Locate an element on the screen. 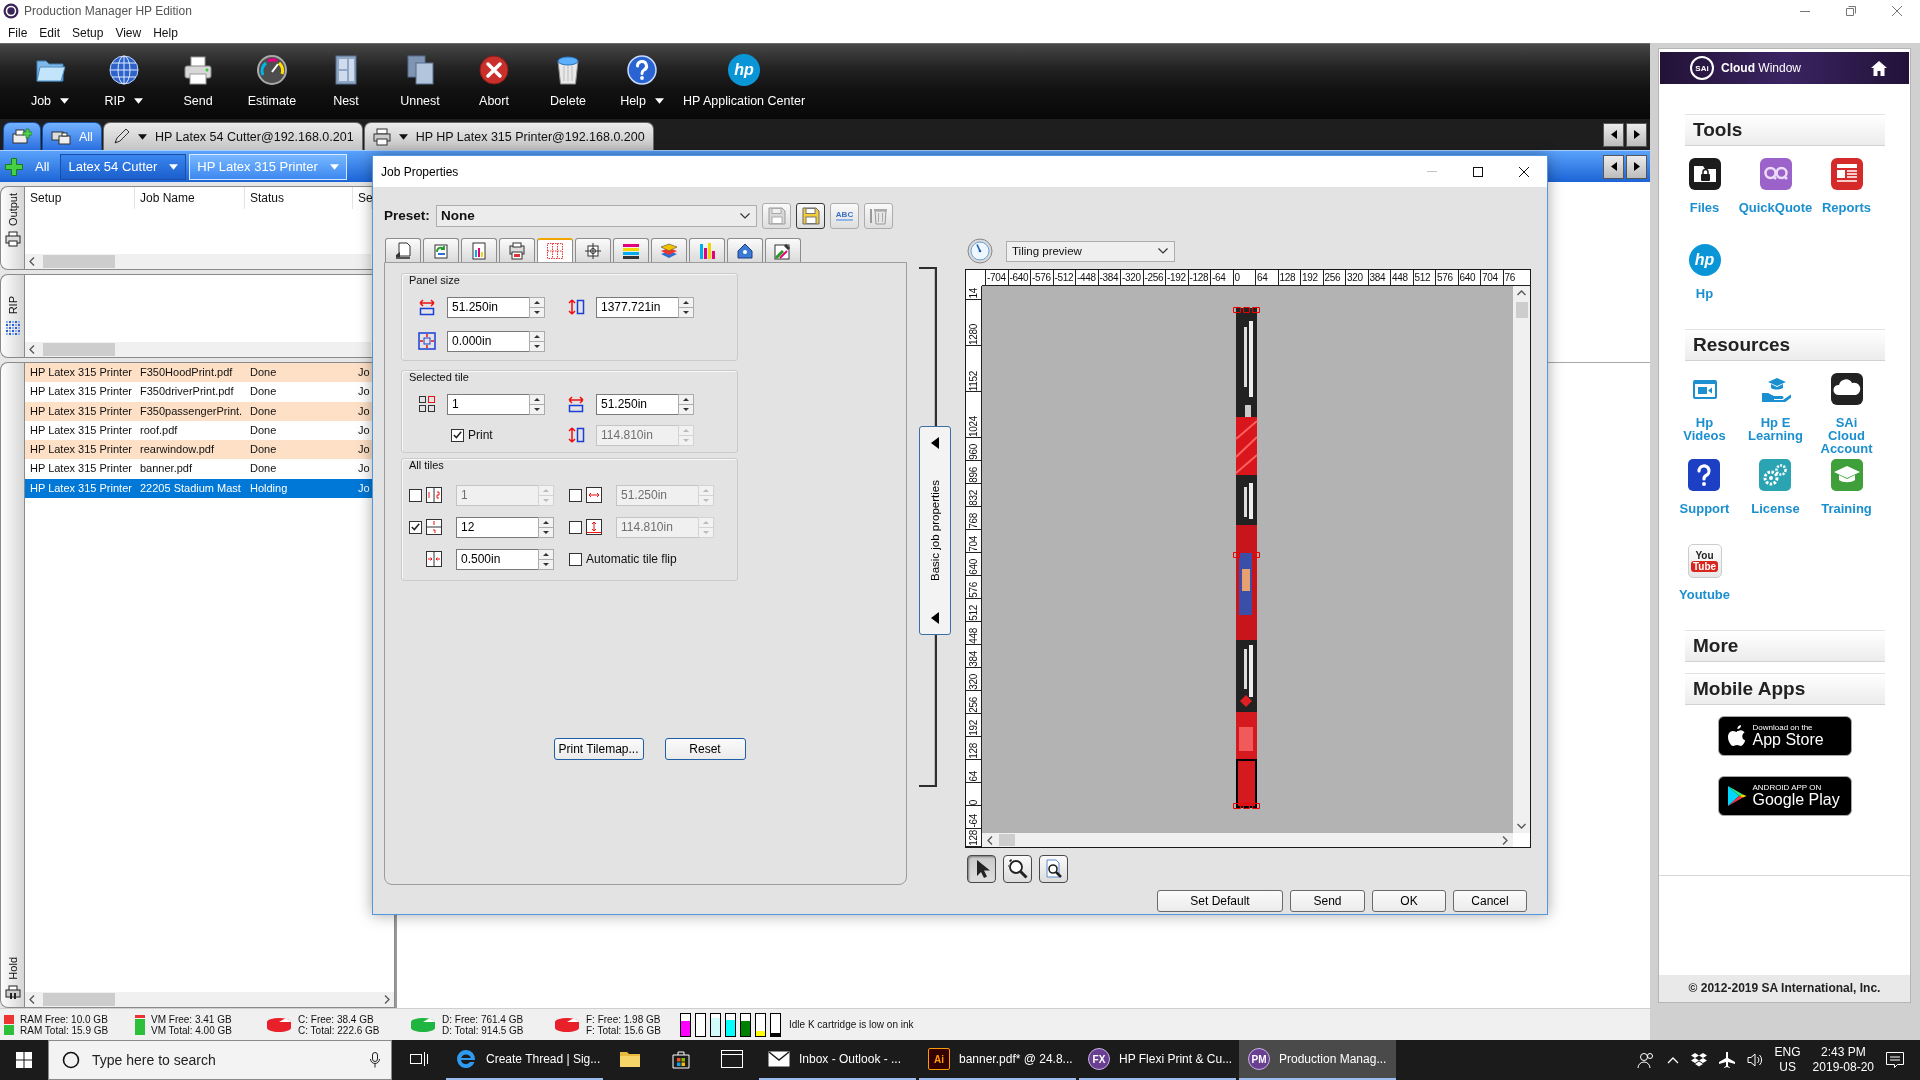 The width and height of the screenshot is (1920, 1080). zoom-tool-button is located at coordinates (1017, 869).